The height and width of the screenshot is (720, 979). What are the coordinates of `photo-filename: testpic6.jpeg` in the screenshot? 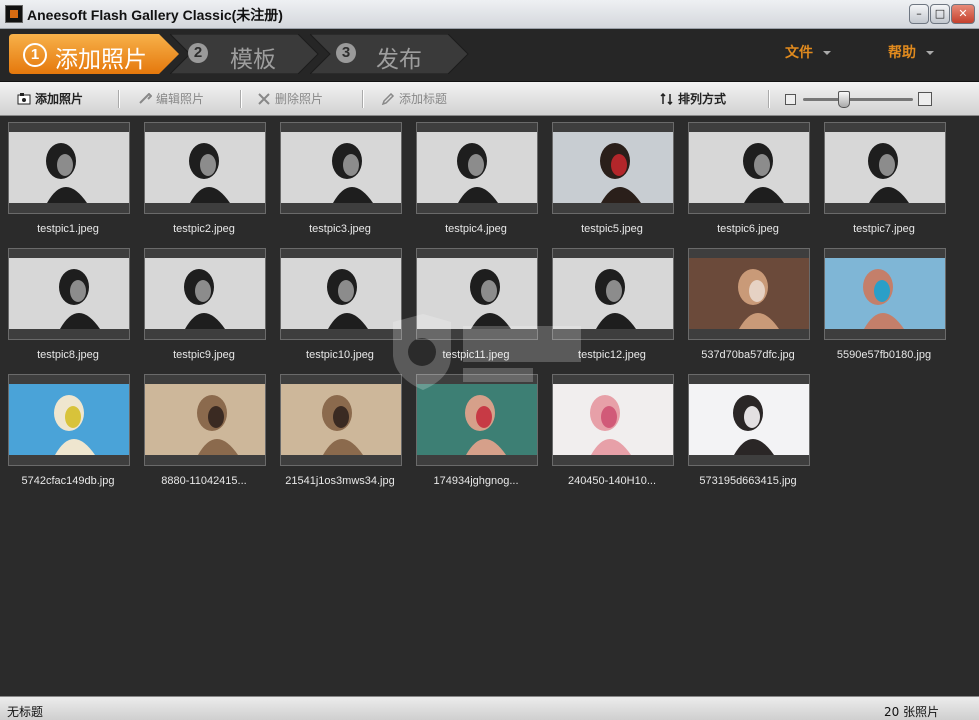 It's located at (748, 229).